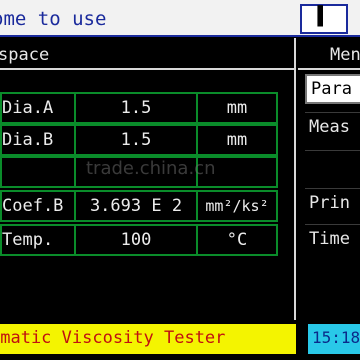 Image resolution: width=360 pixels, height=360 pixels. I want to click on param-row-dia-b: Dia.B 1.5 mm, so click(139, 140).